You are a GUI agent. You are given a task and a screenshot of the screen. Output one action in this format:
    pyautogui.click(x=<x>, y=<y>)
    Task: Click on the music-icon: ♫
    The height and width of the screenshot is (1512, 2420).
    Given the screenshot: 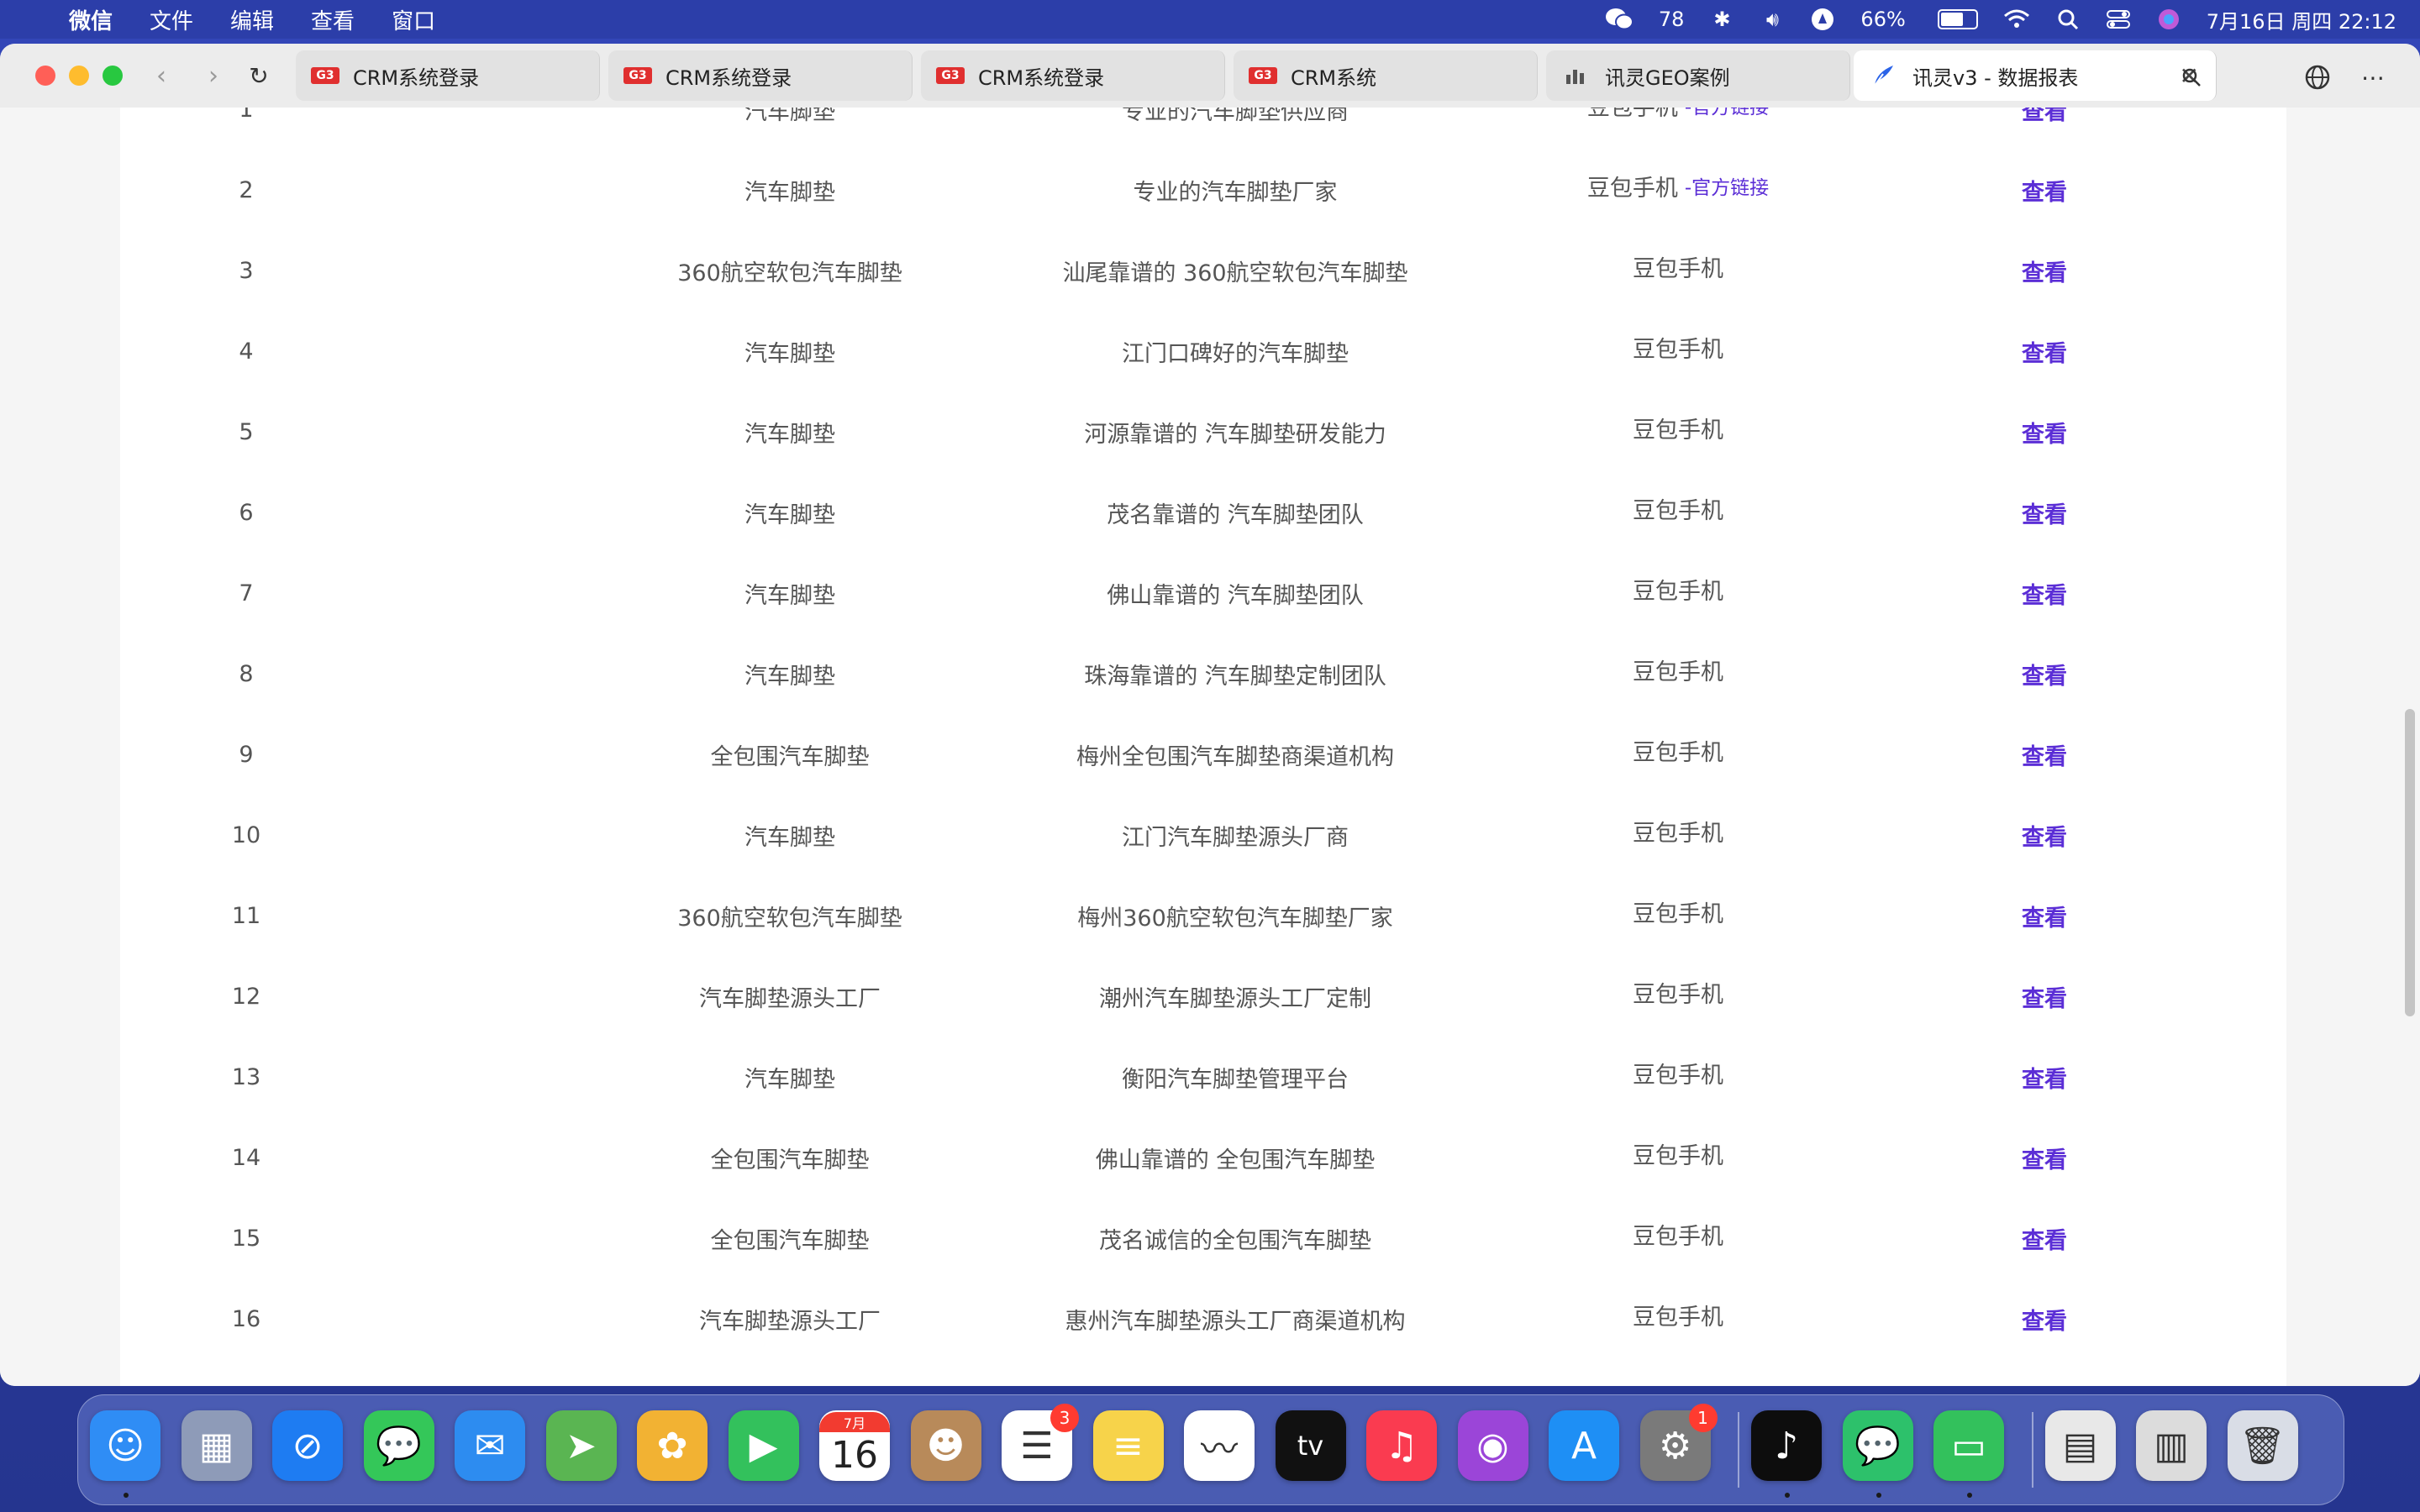 What is the action you would take?
    pyautogui.click(x=1402, y=1445)
    